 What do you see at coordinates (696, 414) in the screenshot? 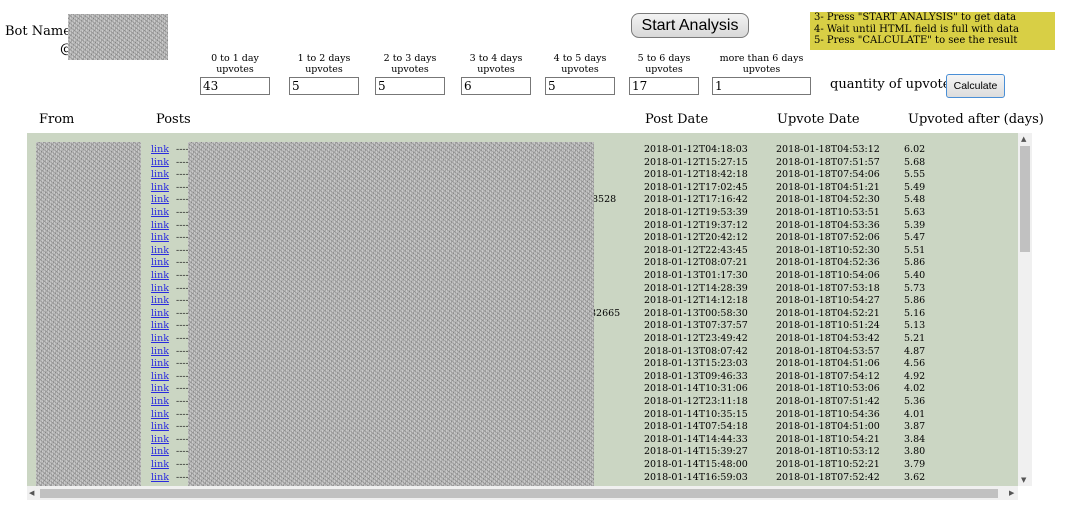
I see `post-date-cell: 2018-01-14T10:35:15` at bounding box center [696, 414].